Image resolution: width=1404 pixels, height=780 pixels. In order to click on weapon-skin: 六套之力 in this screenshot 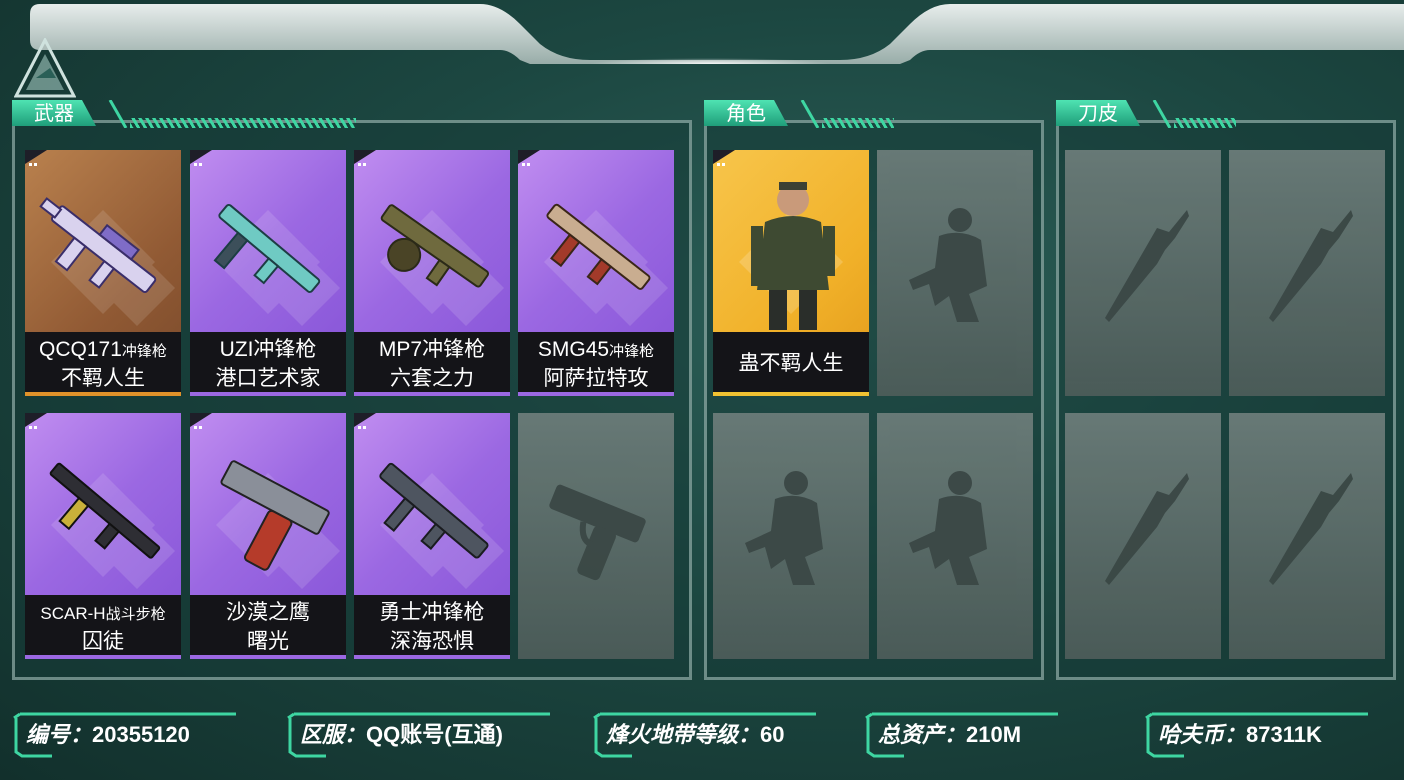, I will do `click(432, 378)`.